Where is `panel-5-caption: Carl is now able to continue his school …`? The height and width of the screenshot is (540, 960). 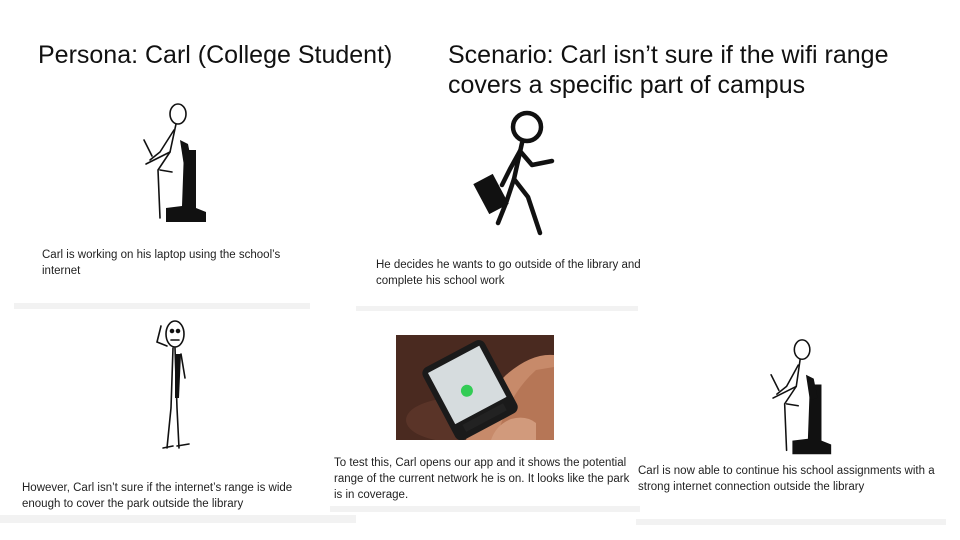 panel-5-caption: Carl is now able to continue his school … is located at coordinates (786, 479).